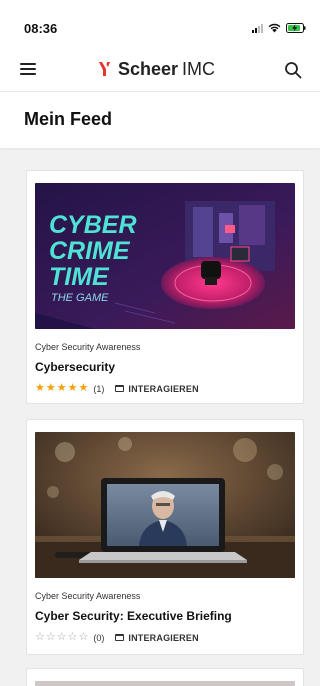  I want to click on star-rating: ☆ ☆ ☆ ☆ ☆, so click(61, 637).